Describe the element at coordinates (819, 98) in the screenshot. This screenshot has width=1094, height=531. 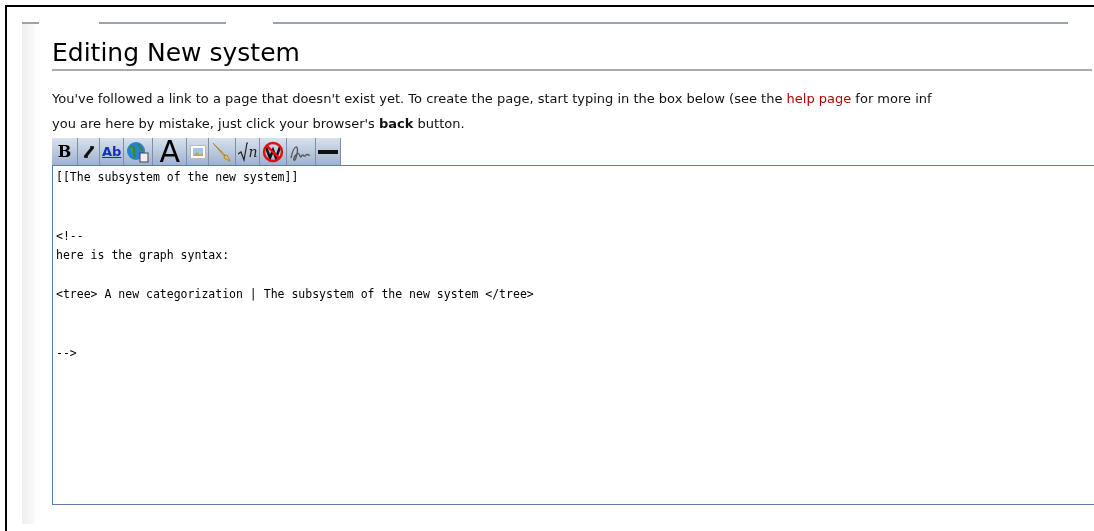
I see `help-link: help page` at that location.